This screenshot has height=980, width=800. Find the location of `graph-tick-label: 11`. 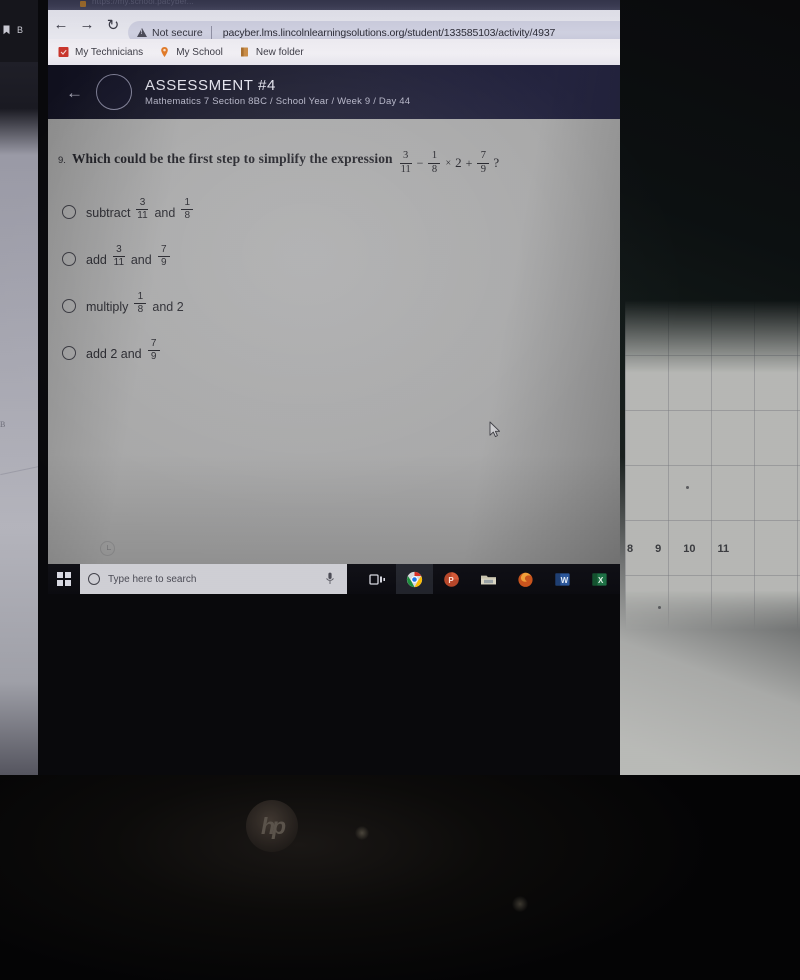

graph-tick-label: 11 is located at coordinates (723, 549).